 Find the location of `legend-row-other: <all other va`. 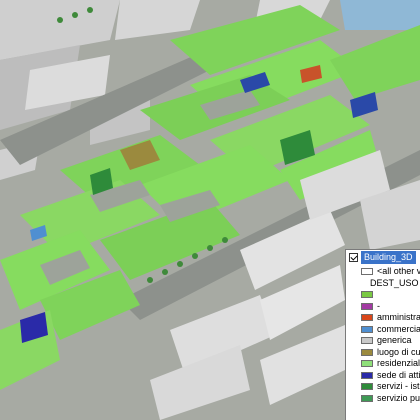

legend-row-other: <all other va is located at coordinates (383, 272).